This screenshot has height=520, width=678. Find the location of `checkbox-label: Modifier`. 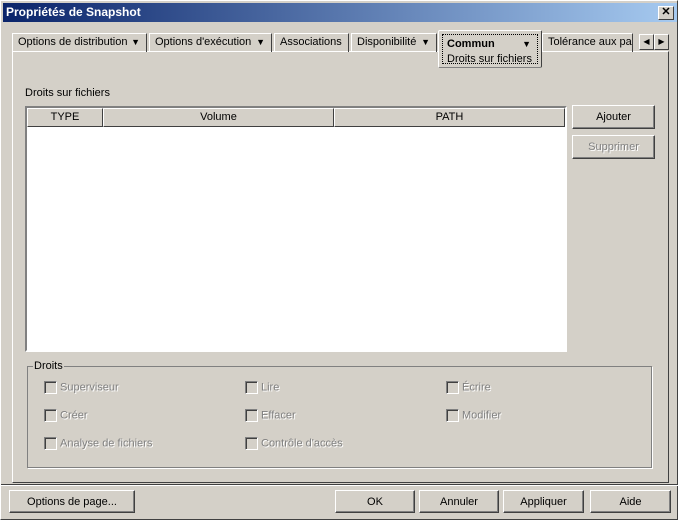

checkbox-label: Modifier is located at coordinates (482, 415).